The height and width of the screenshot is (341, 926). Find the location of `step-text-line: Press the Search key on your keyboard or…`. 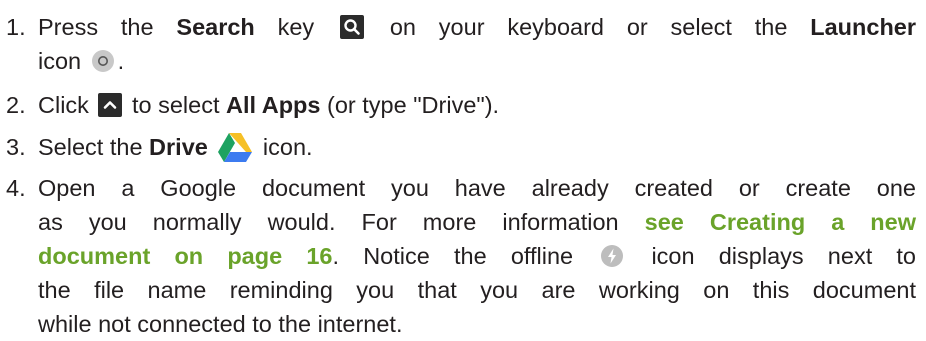

step-text-line: Press the Search key on your keyboard or… is located at coordinates (477, 27).